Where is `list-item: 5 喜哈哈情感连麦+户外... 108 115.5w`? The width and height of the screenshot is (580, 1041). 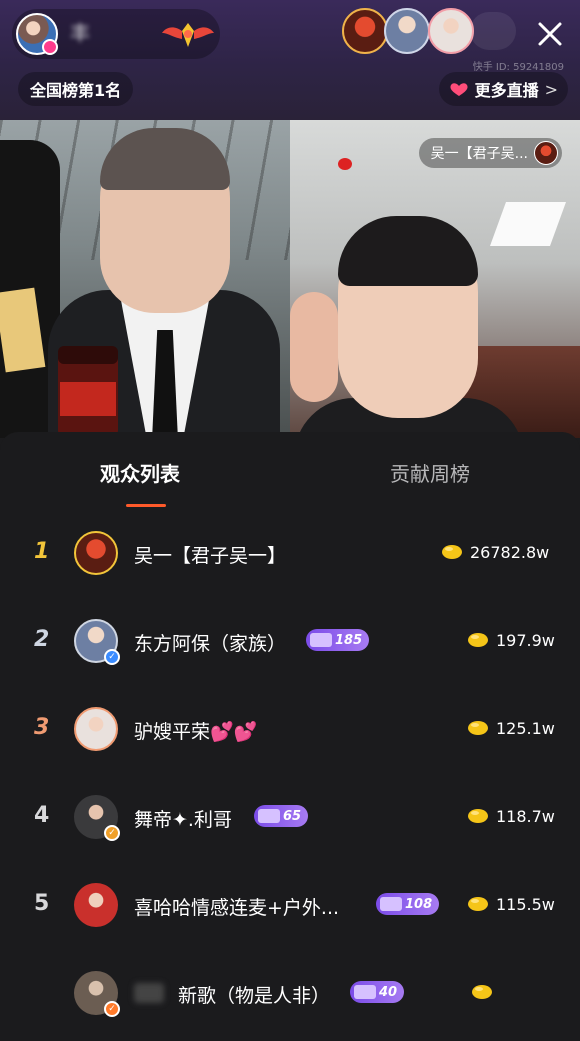 list-item: 5 喜哈哈情感连麦+户外... 108 115.5w is located at coordinates (290, 905).